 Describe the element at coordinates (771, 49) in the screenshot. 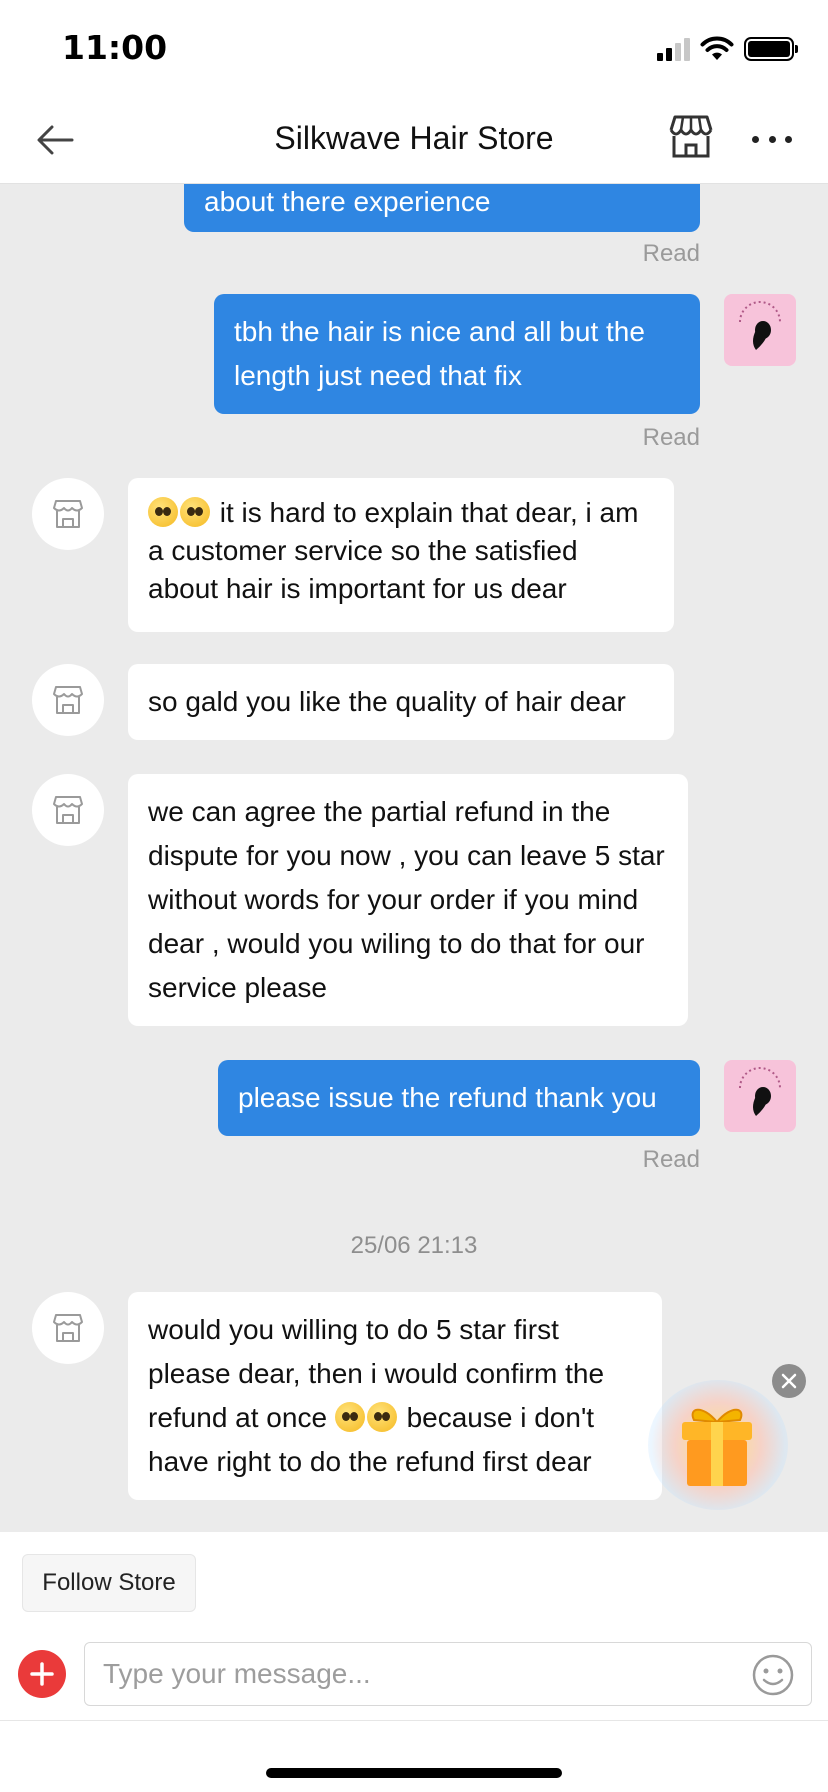

I see `battery-icon` at that location.